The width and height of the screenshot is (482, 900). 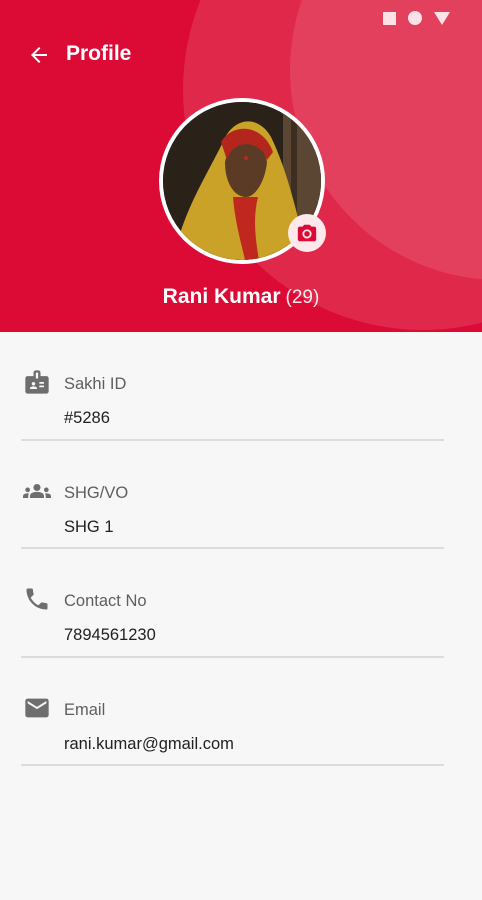 What do you see at coordinates (221, 296) in the screenshot?
I see `profile-name: Rani Kumar` at bounding box center [221, 296].